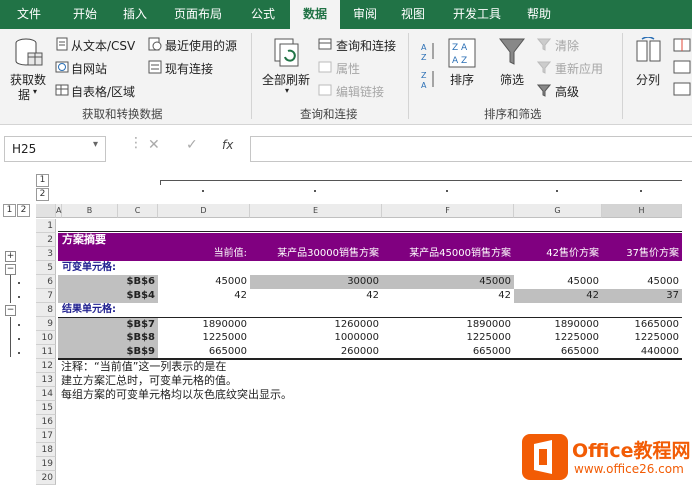 This screenshot has height=485, width=692. I want to click on value-cell-highlight: 37, so click(642, 296).